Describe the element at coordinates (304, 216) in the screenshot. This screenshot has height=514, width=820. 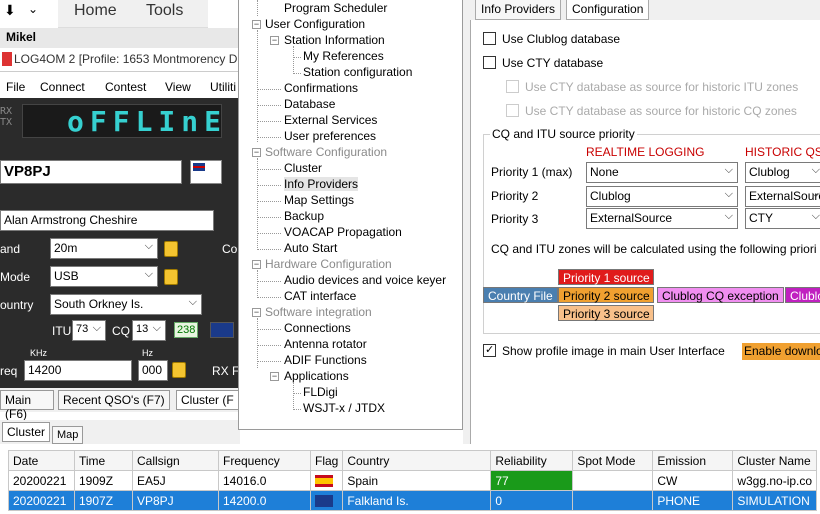
I see `tree-item-backup: Backup` at that location.